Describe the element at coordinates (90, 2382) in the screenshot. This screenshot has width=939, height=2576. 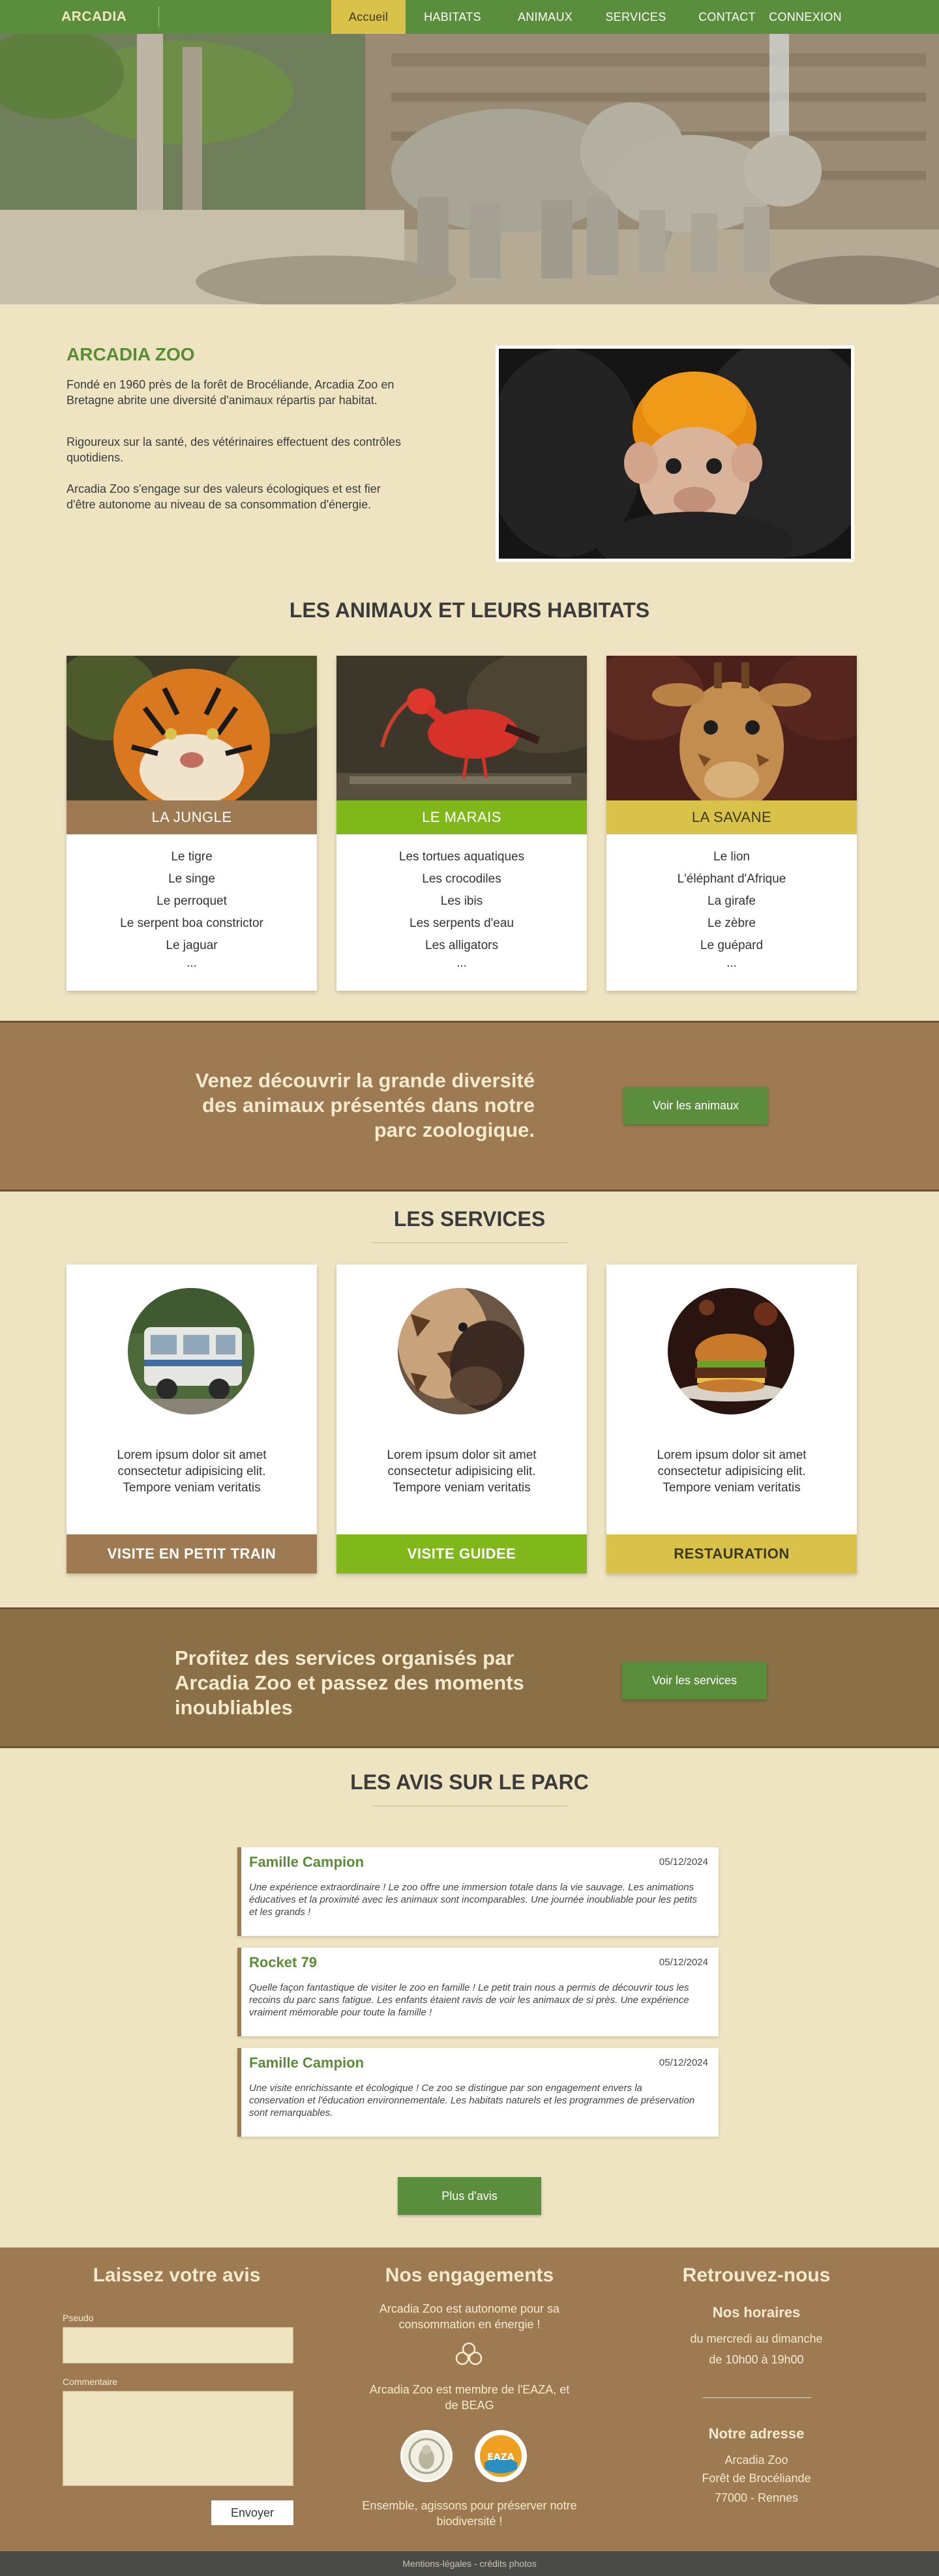
I see `comment-label: Commentaire` at that location.